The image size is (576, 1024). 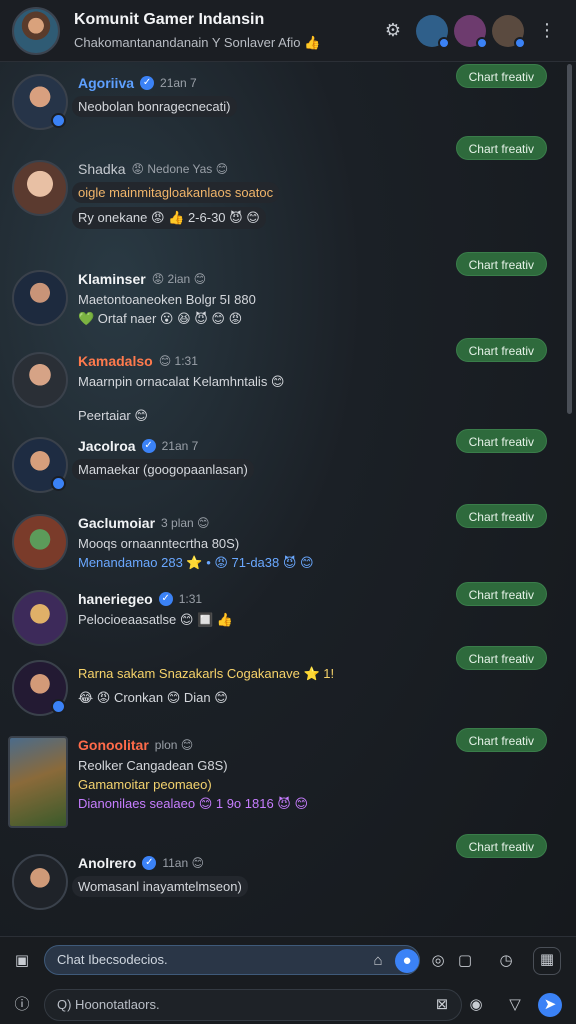 I want to click on timestamp: 1:31, so click(x=190, y=599).